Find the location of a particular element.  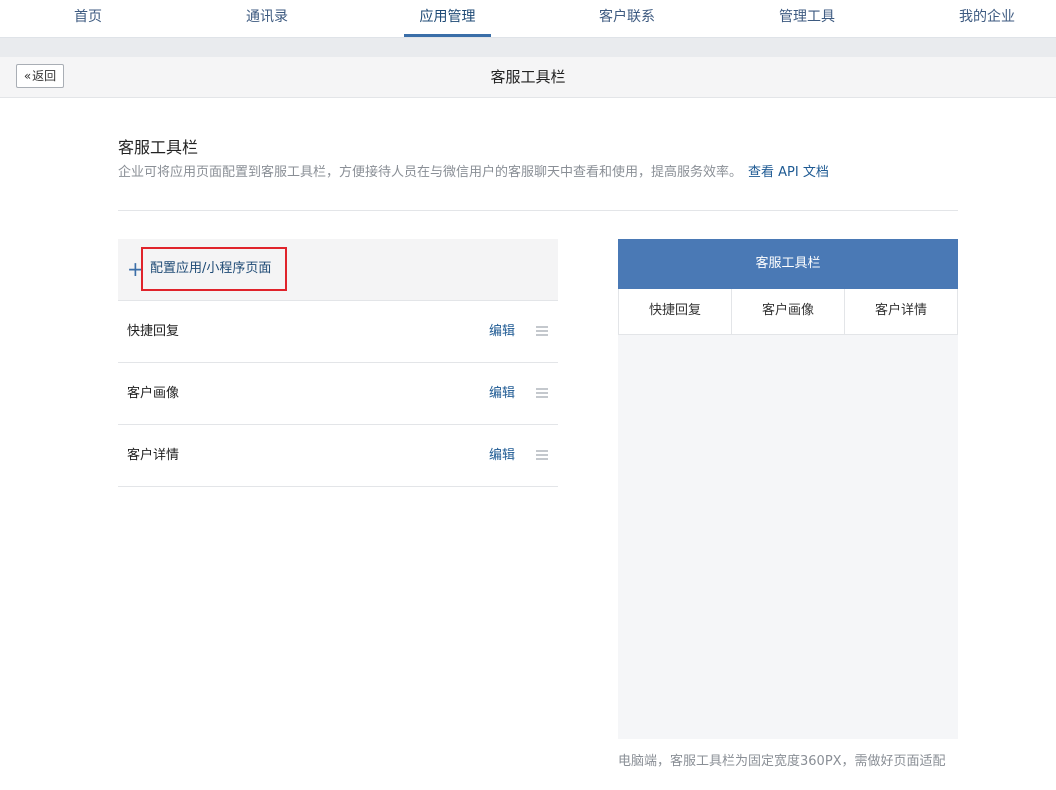

preview-note: 电脑端，客服工具栏为固定宽度360PX，需做好页面适配 is located at coordinates (782, 761).